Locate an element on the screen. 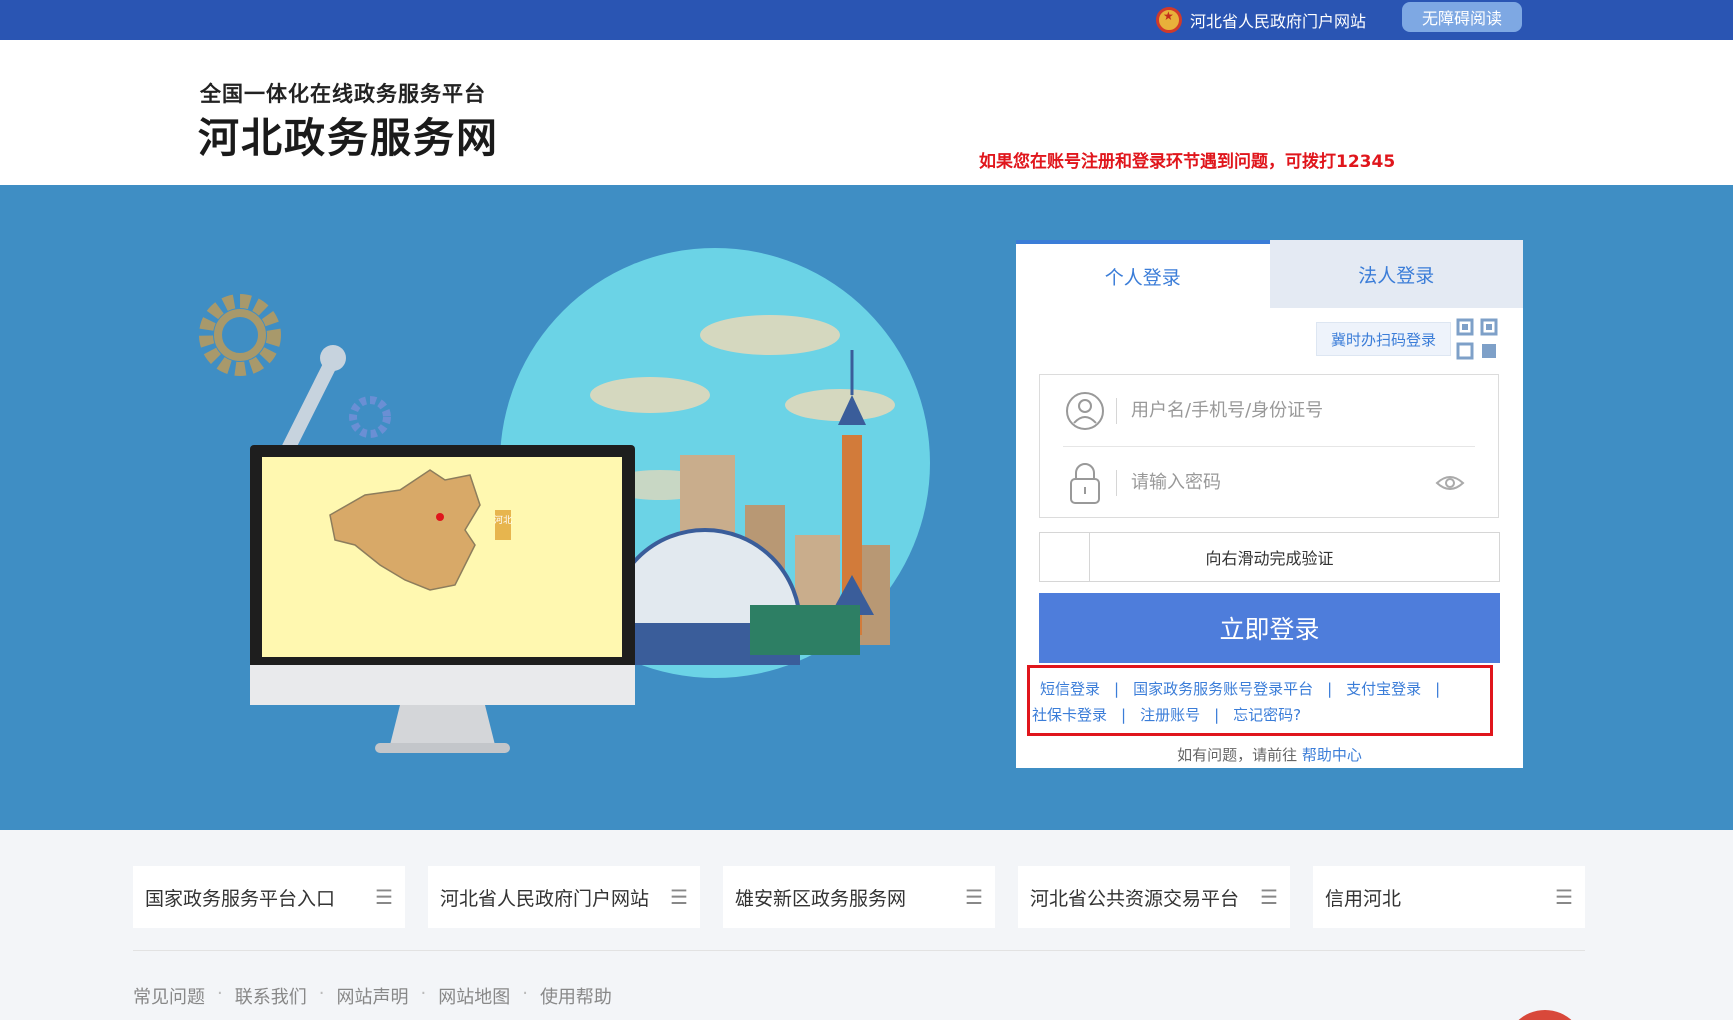 The image size is (1733, 1020). show-password-eye-icon is located at coordinates (1450, 483).